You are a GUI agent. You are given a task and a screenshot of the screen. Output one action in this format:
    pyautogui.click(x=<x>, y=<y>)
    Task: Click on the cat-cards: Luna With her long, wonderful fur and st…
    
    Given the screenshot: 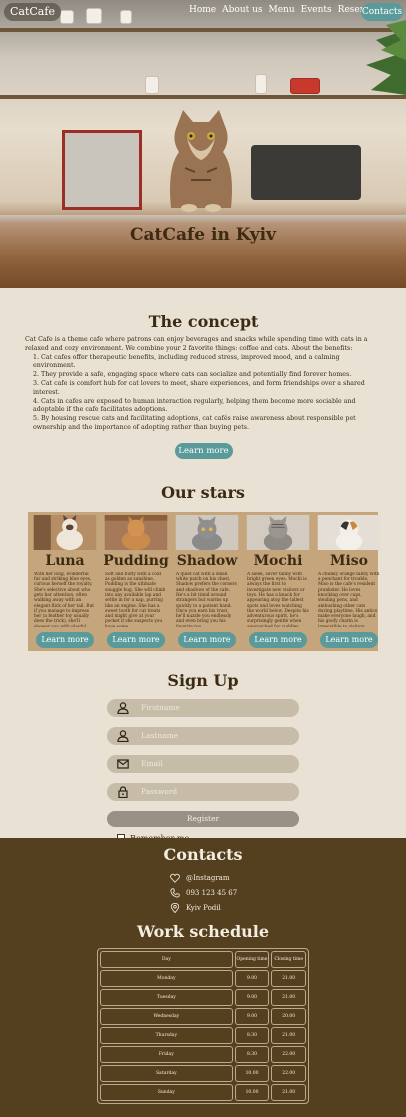 What is the action you would take?
    pyautogui.click(x=204, y=581)
    